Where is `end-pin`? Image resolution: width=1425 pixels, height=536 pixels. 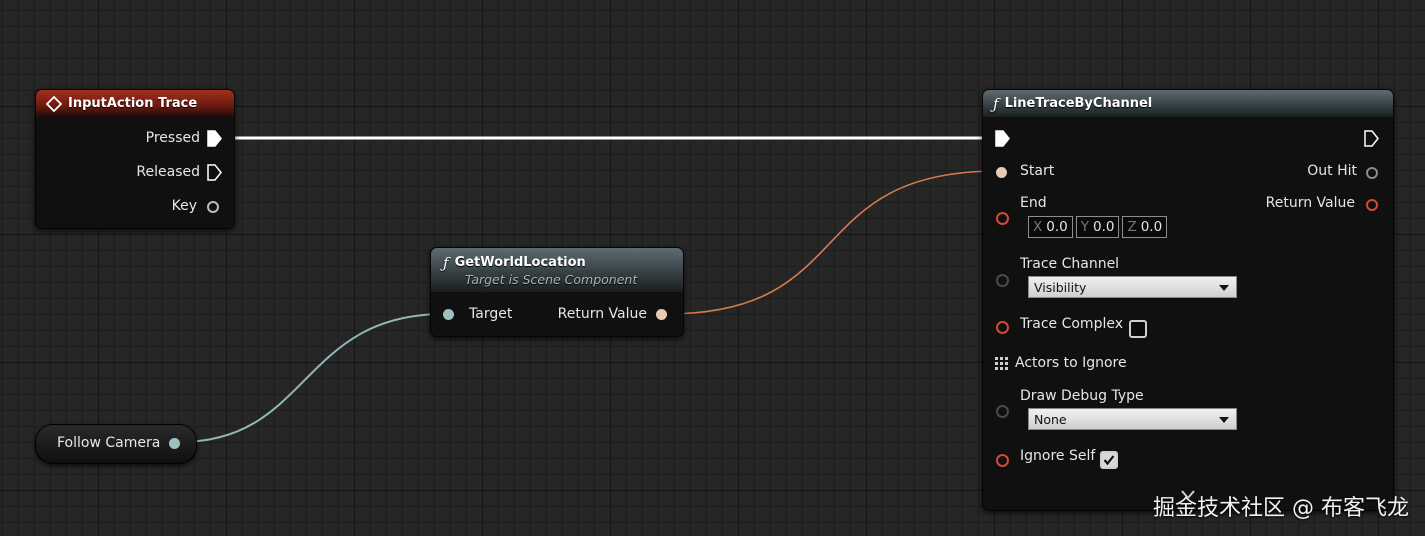 end-pin is located at coordinates (1002, 218).